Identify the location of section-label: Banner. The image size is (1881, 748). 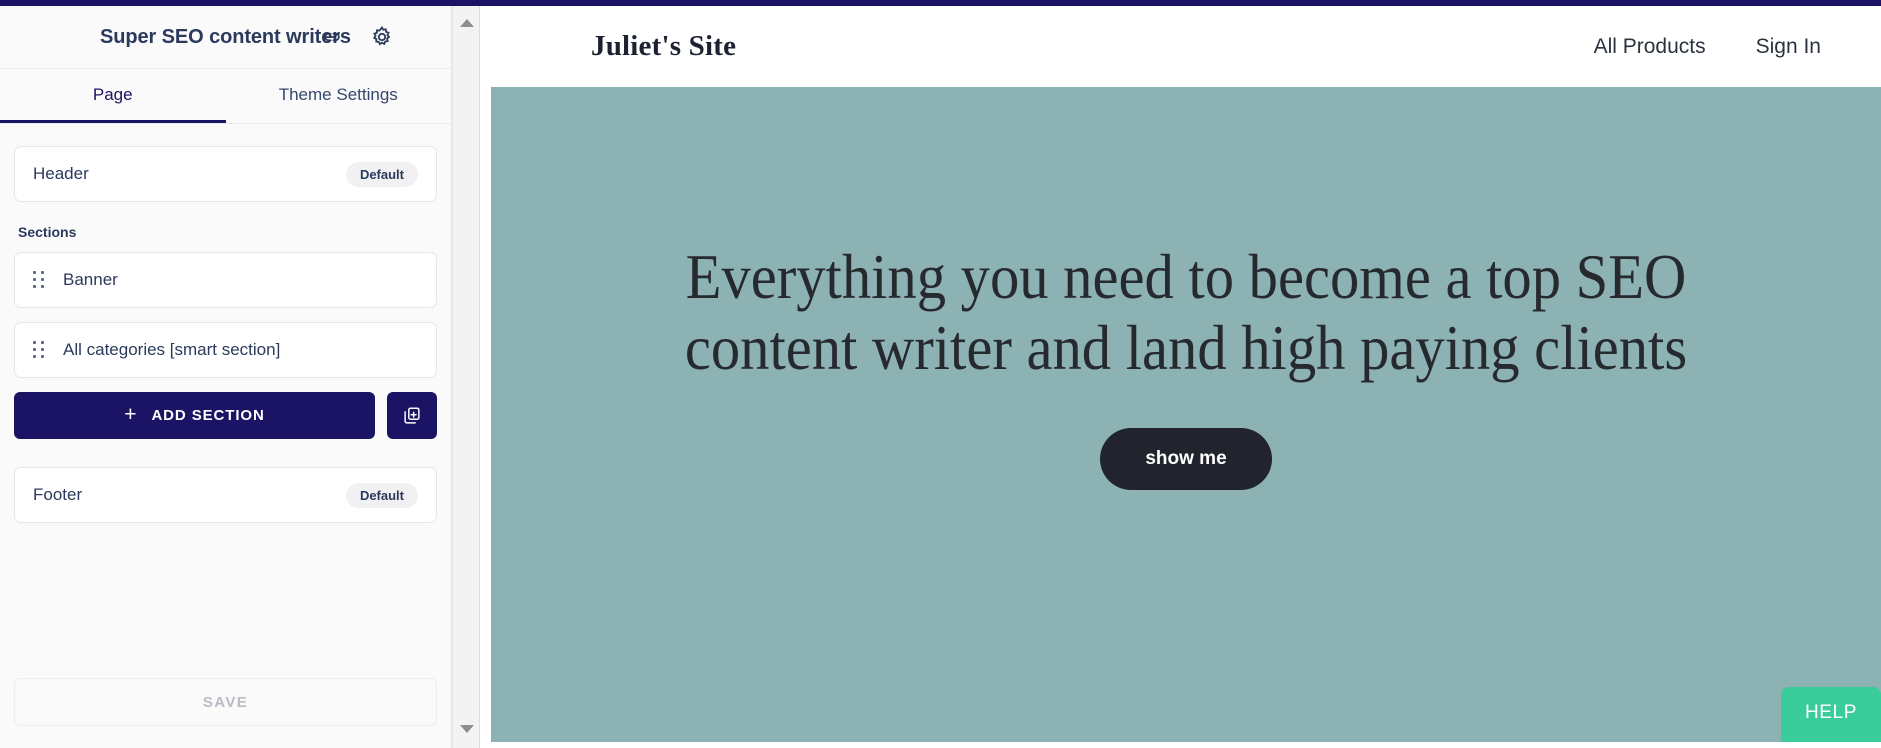
(90, 279).